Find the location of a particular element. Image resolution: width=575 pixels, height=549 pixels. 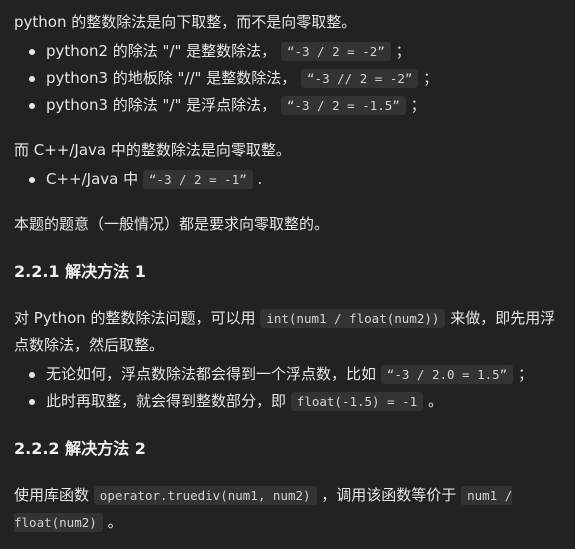

cpp-paragraph: 而 C++/Java 中的整数除法是向零取整。 is located at coordinates (152, 150).